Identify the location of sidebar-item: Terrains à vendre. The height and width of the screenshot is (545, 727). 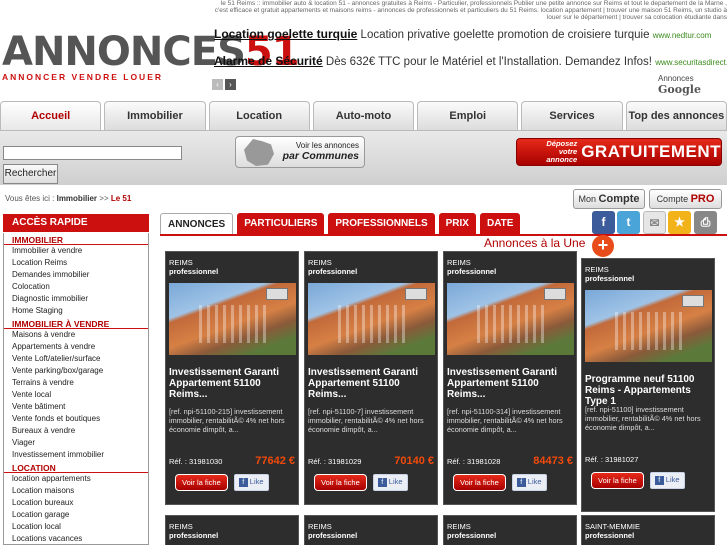
(76, 383).